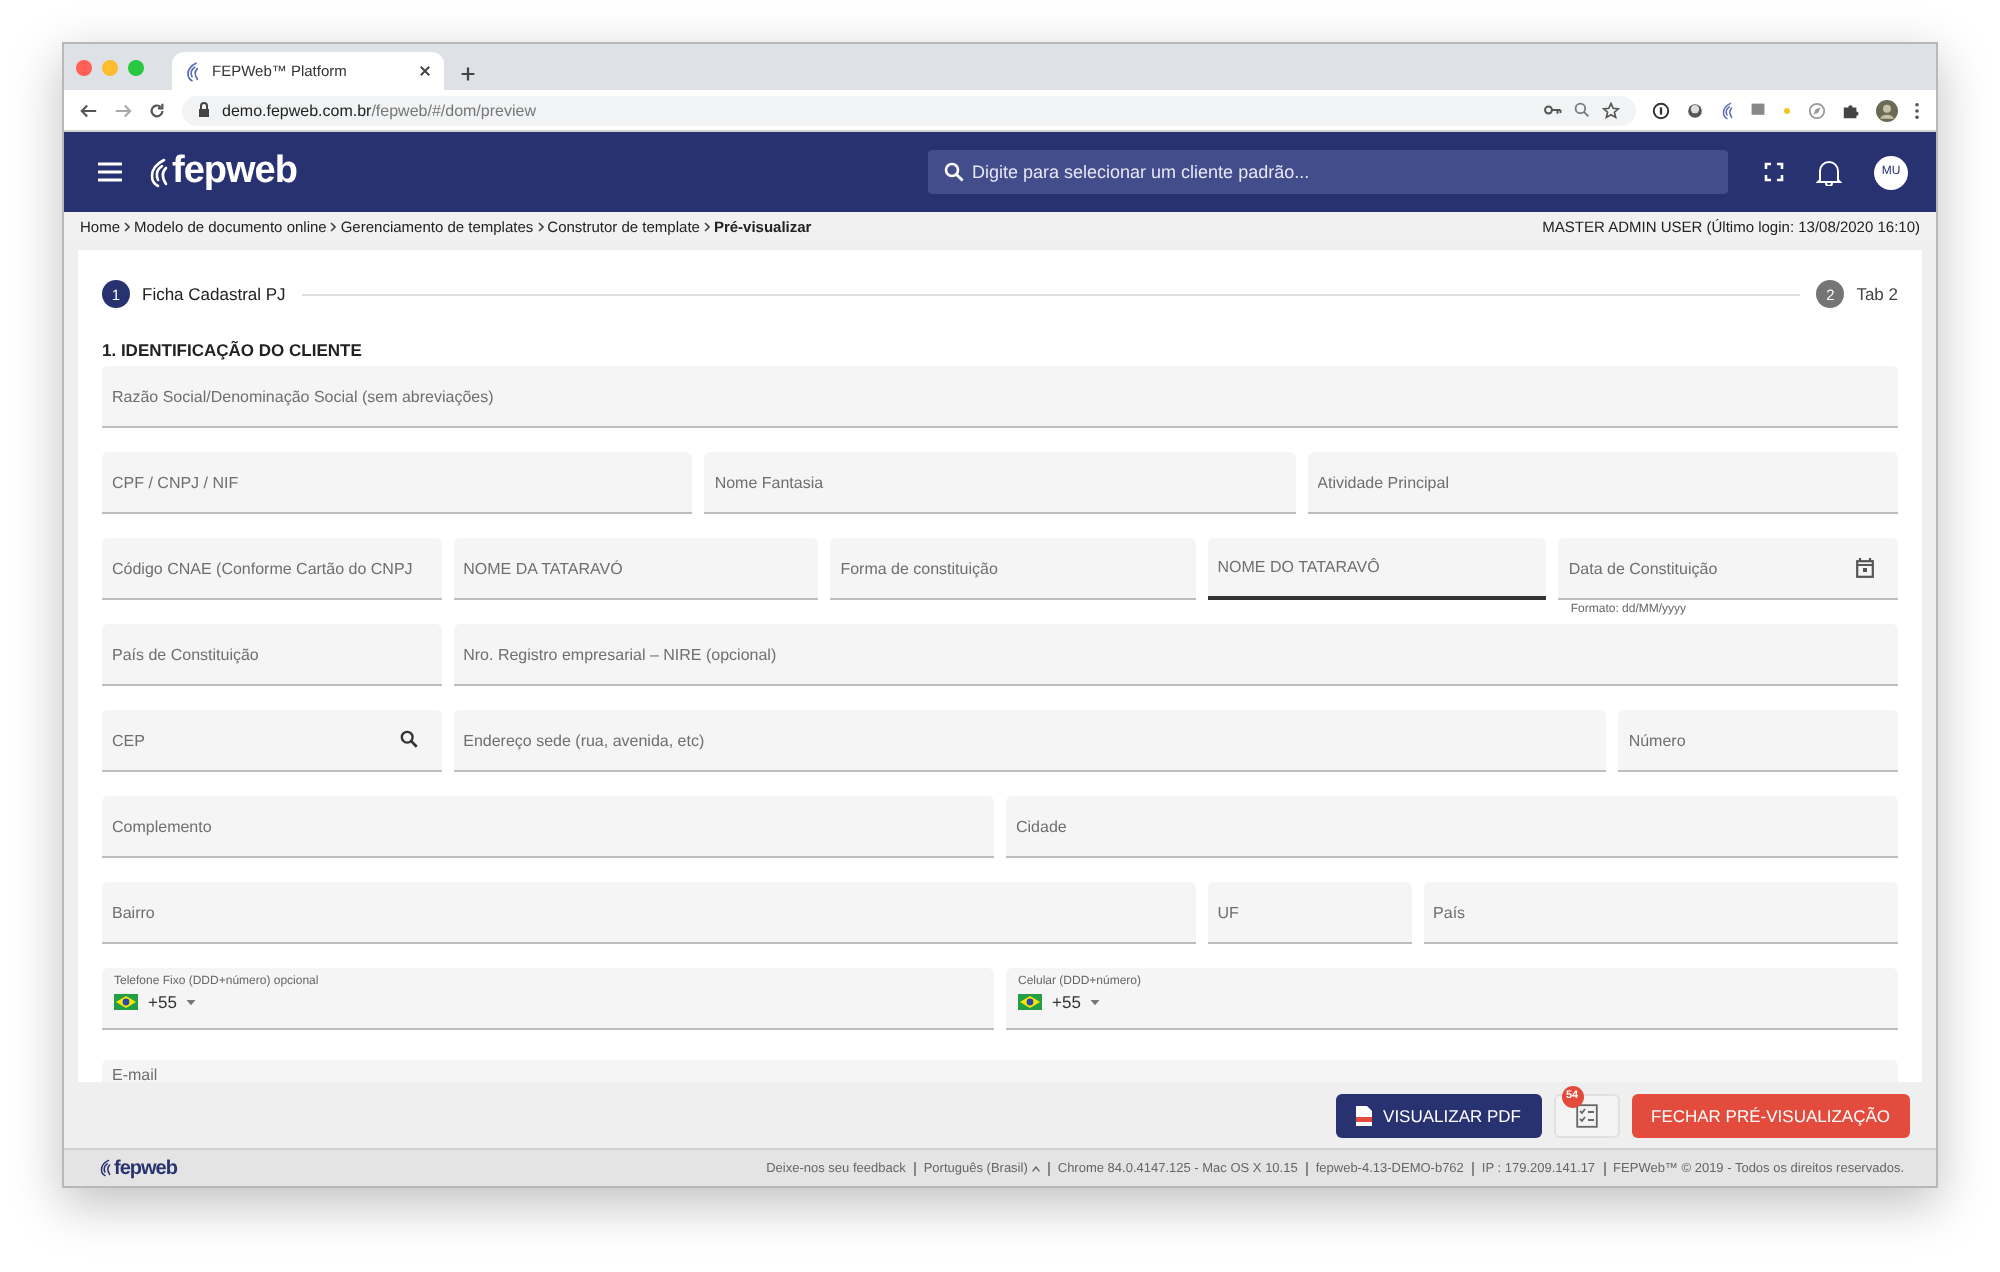 This screenshot has width=2000, height=1272. What do you see at coordinates (89, 110) in the screenshot?
I see `back-arrow-icon` at bounding box center [89, 110].